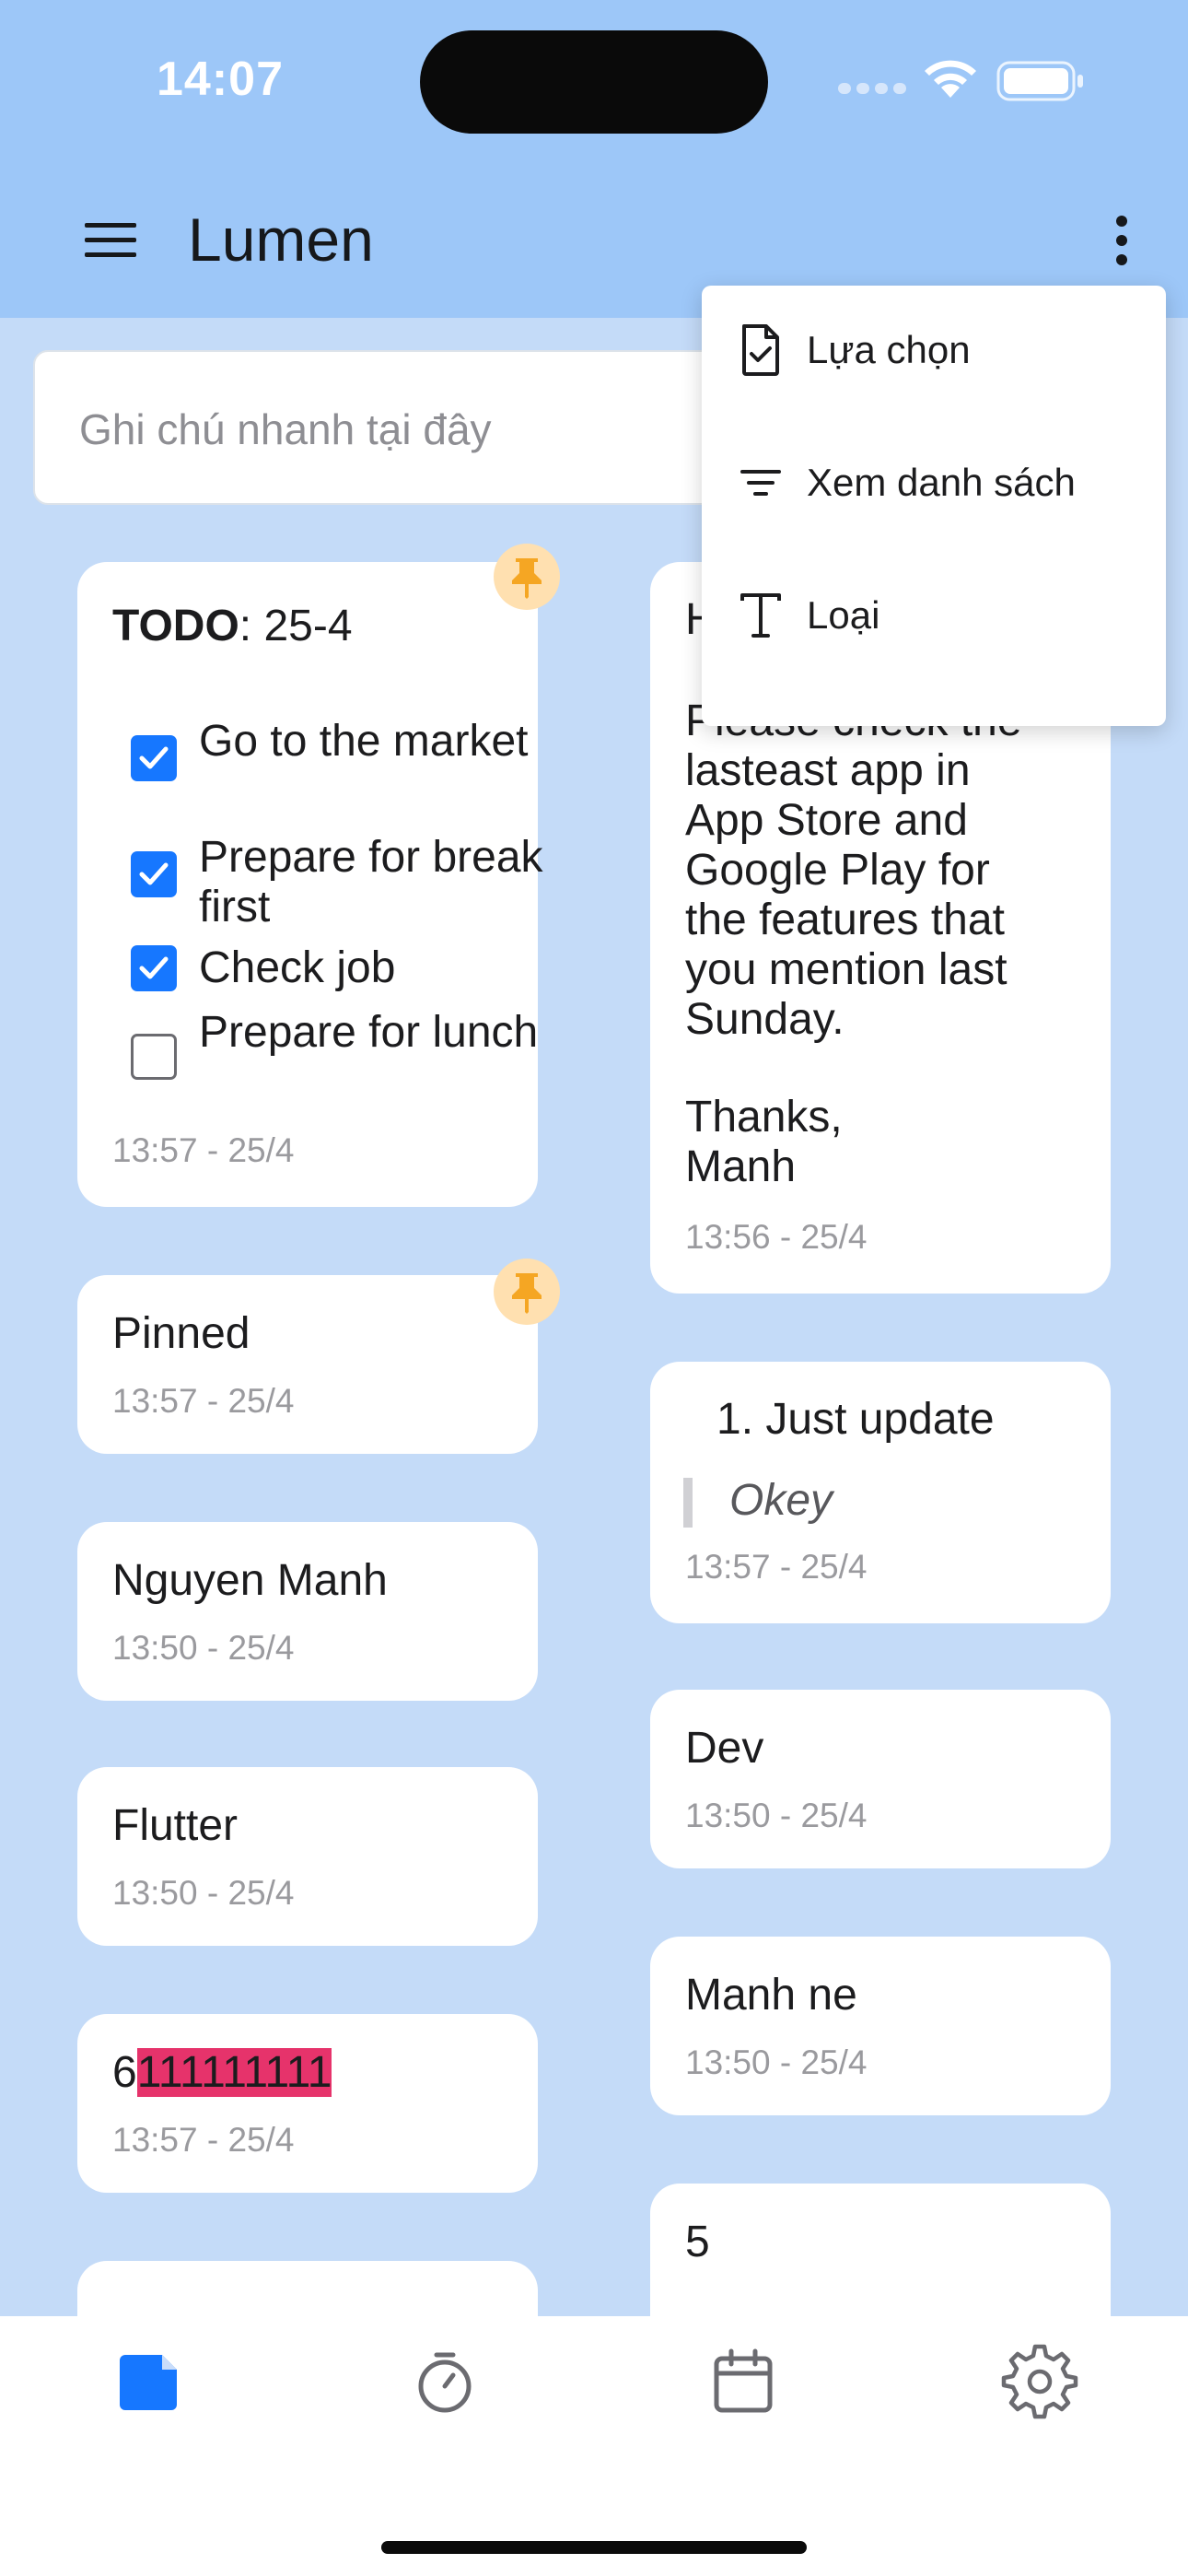 This screenshot has height=2576, width=1188. Describe the element at coordinates (369, 1032) in the screenshot. I see `todo-item-label: Prepare for lunch` at that location.